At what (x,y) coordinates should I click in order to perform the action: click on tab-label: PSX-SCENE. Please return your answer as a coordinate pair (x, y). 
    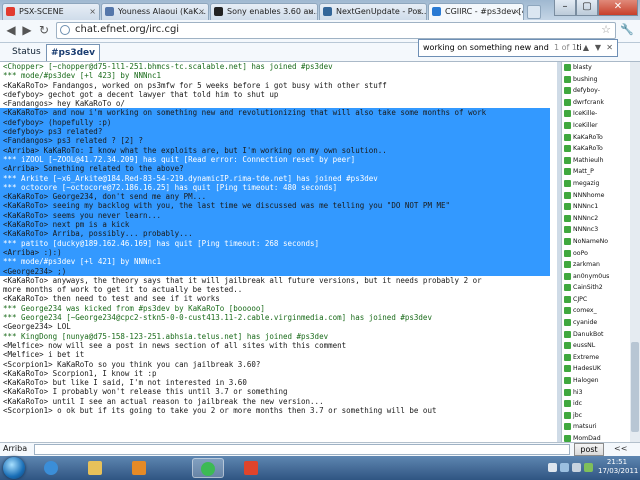
    Looking at the image, I should click on (41, 11).